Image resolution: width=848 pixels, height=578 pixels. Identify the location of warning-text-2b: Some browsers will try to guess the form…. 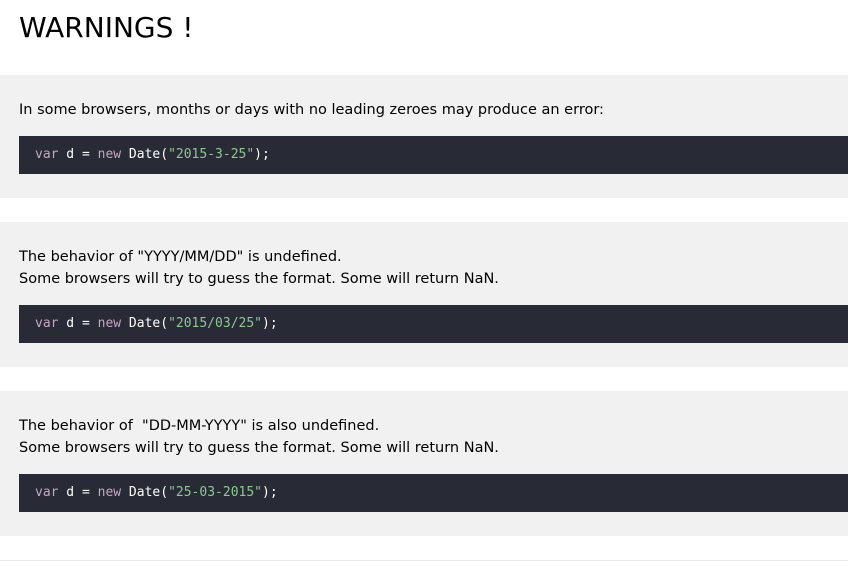
(259, 279).